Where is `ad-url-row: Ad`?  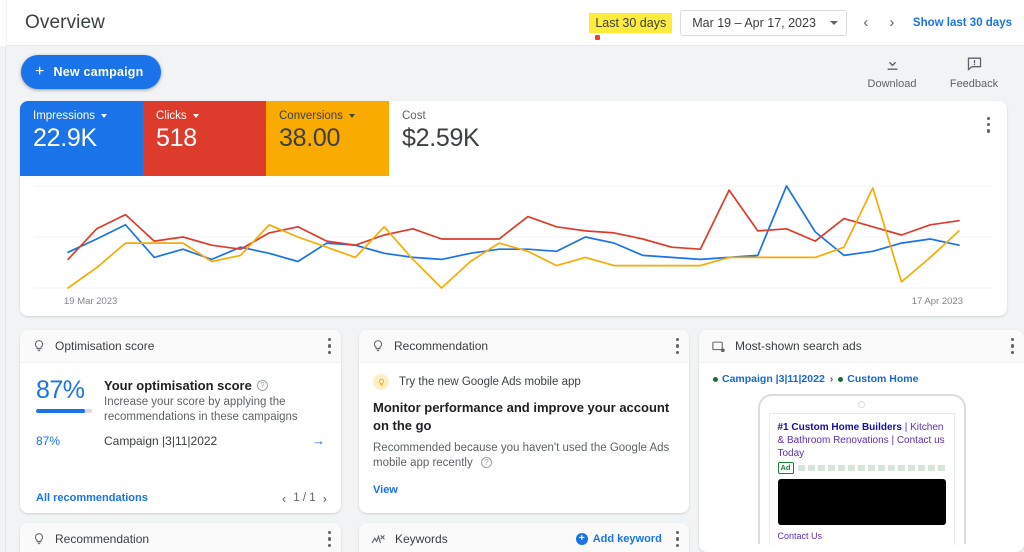
ad-url-row: Ad is located at coordinates (861, 468).